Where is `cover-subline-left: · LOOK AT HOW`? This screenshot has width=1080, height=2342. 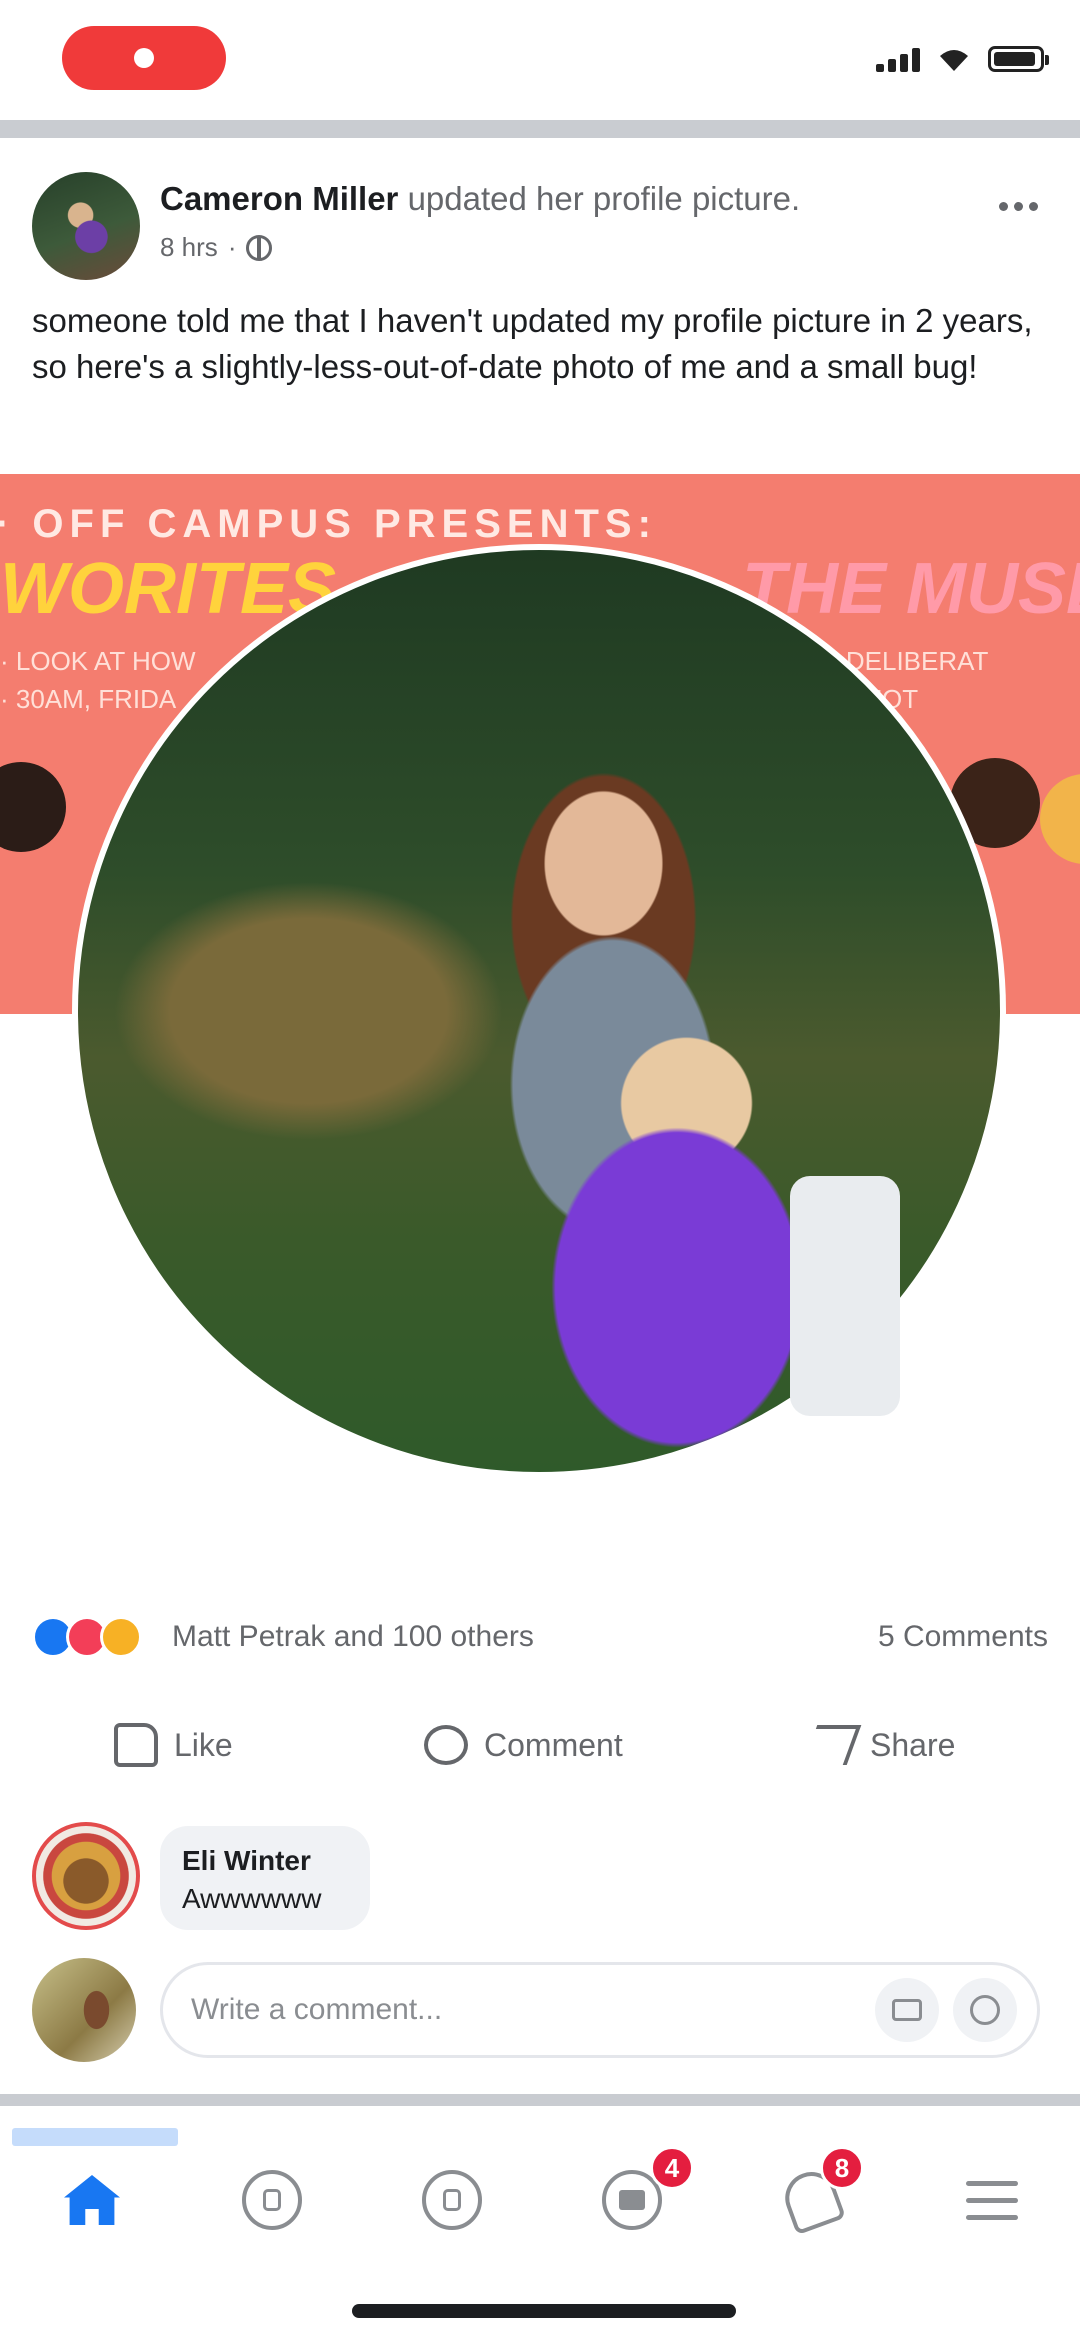 cover-subline-left: · LOOK AT HOW is located at coordinates (98, 661).